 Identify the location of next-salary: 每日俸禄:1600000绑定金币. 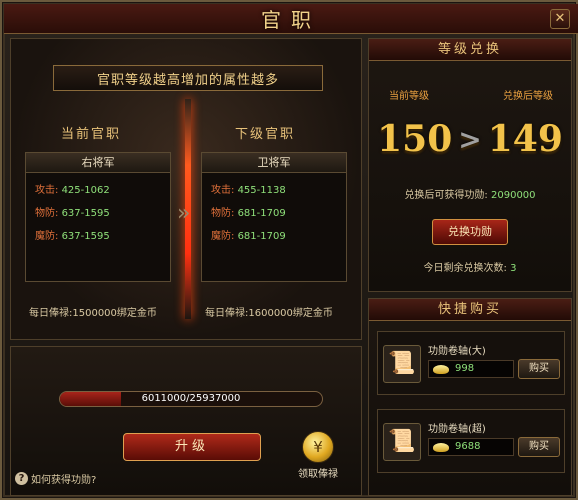
(269, 313).